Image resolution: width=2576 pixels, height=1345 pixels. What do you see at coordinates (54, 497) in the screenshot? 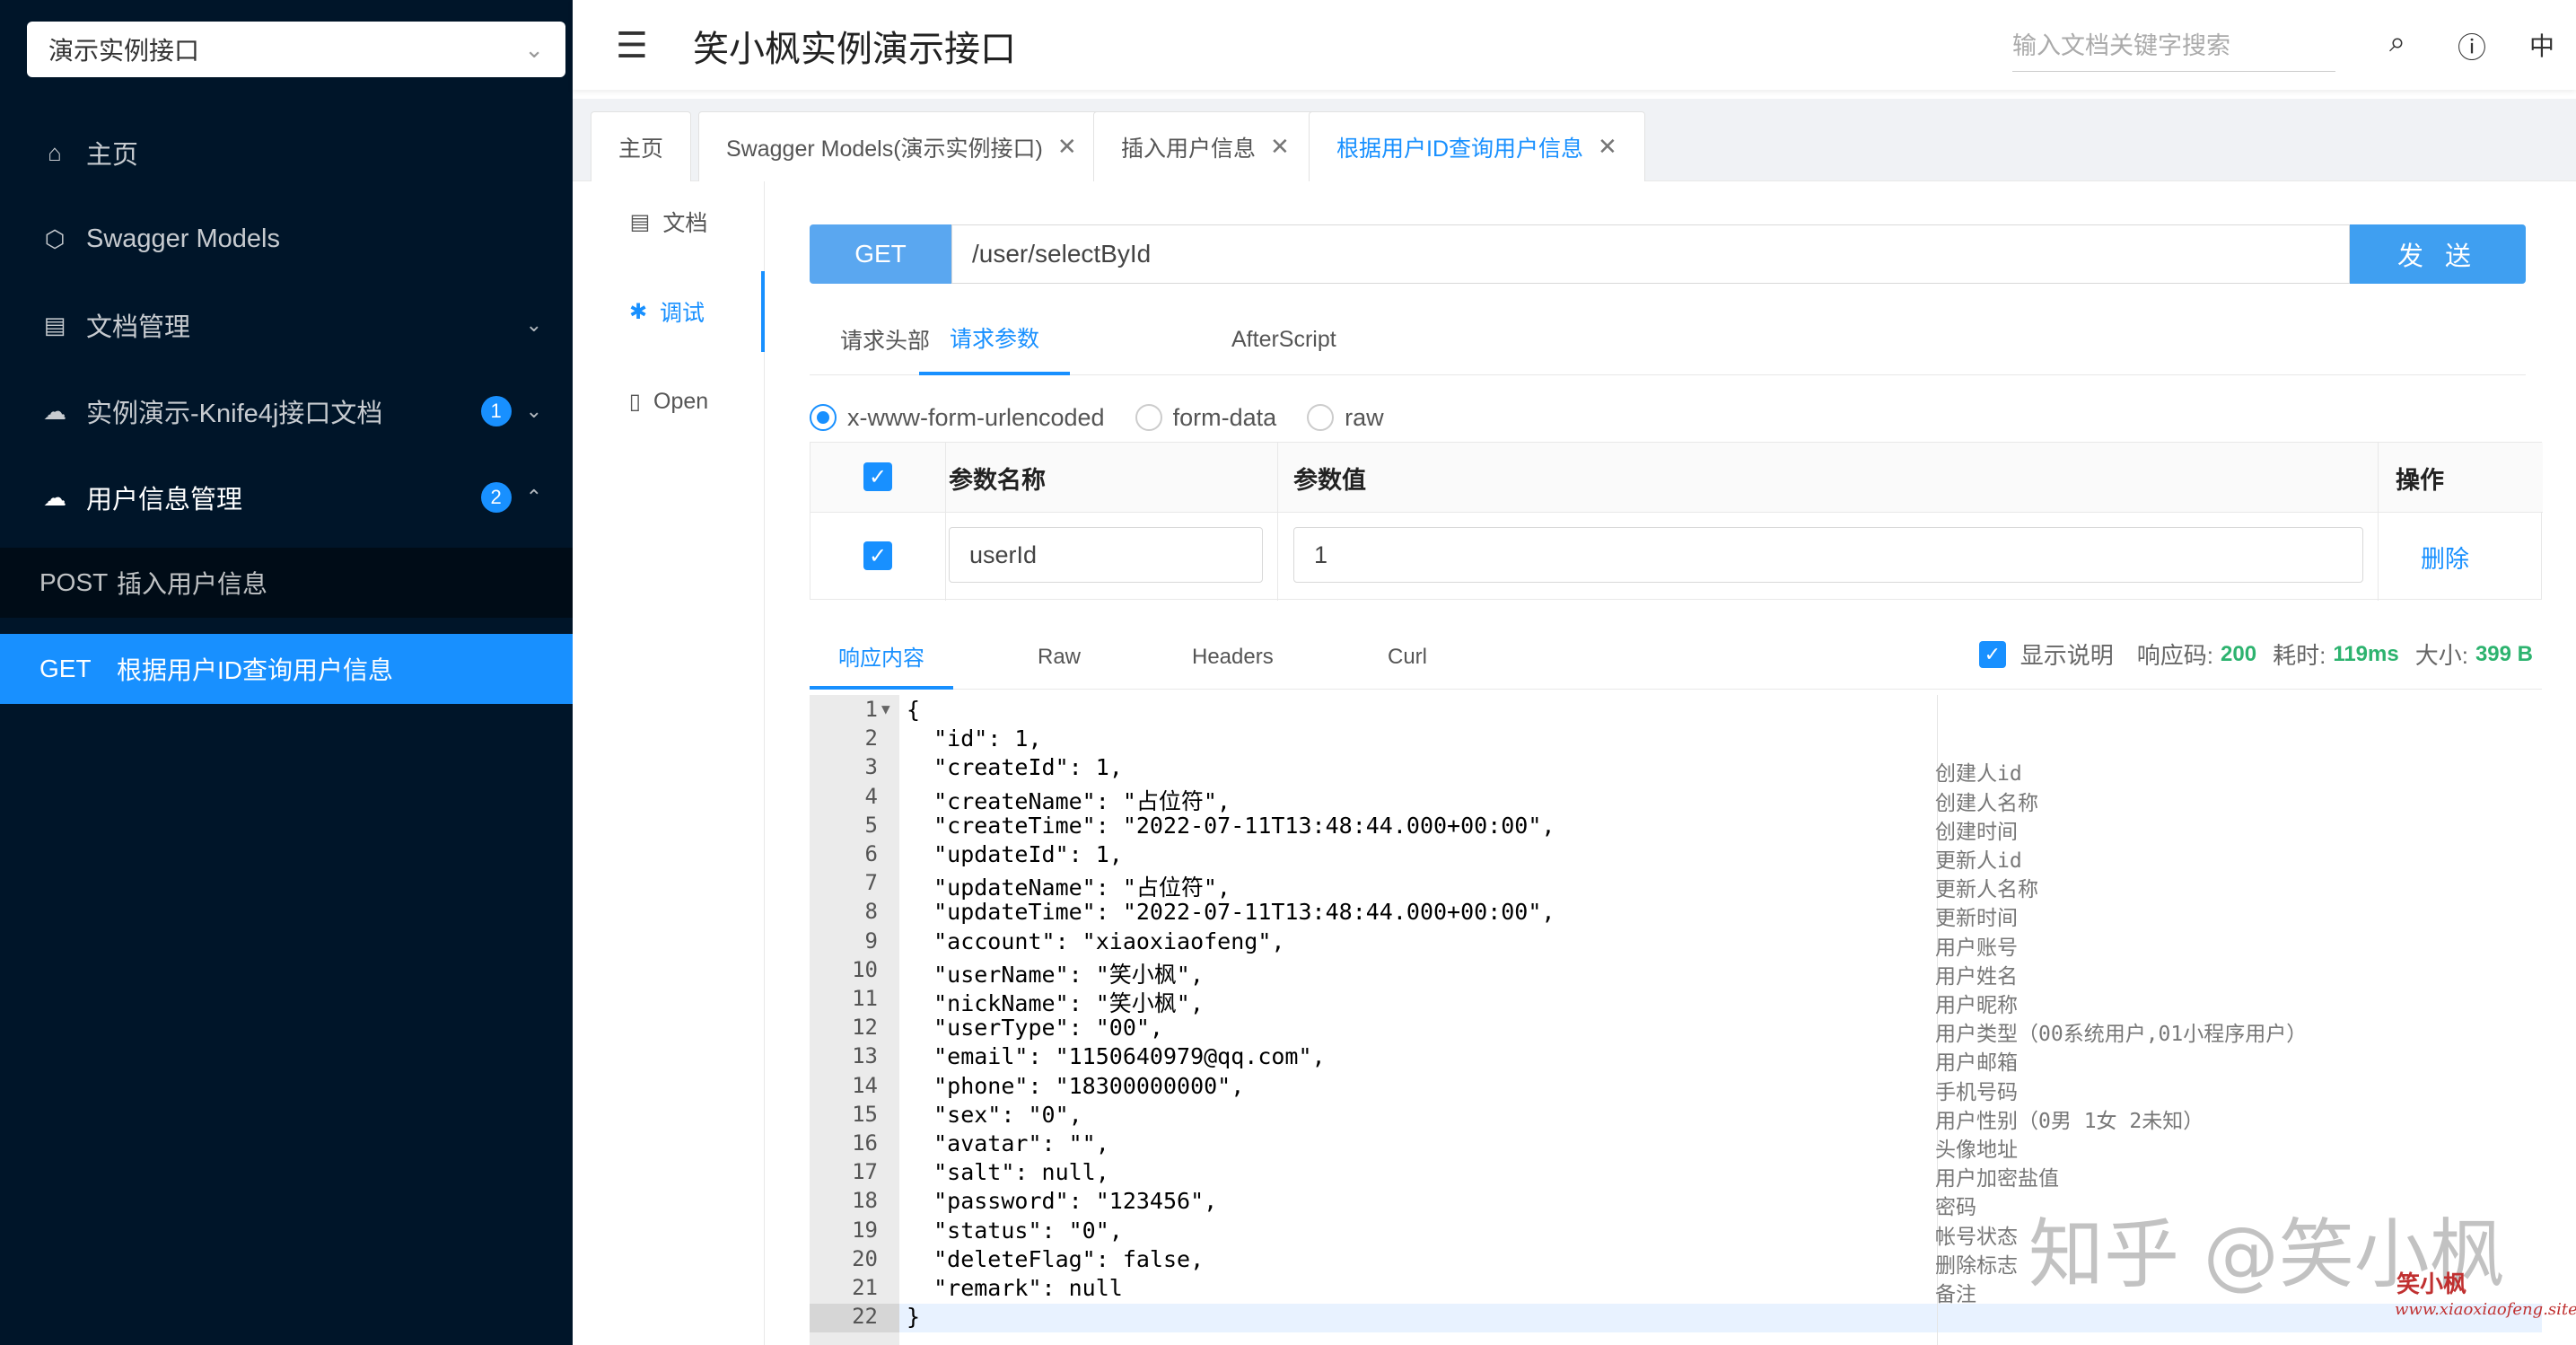
I see `cloud-icon: ☁` at bounding box center [54, 497].